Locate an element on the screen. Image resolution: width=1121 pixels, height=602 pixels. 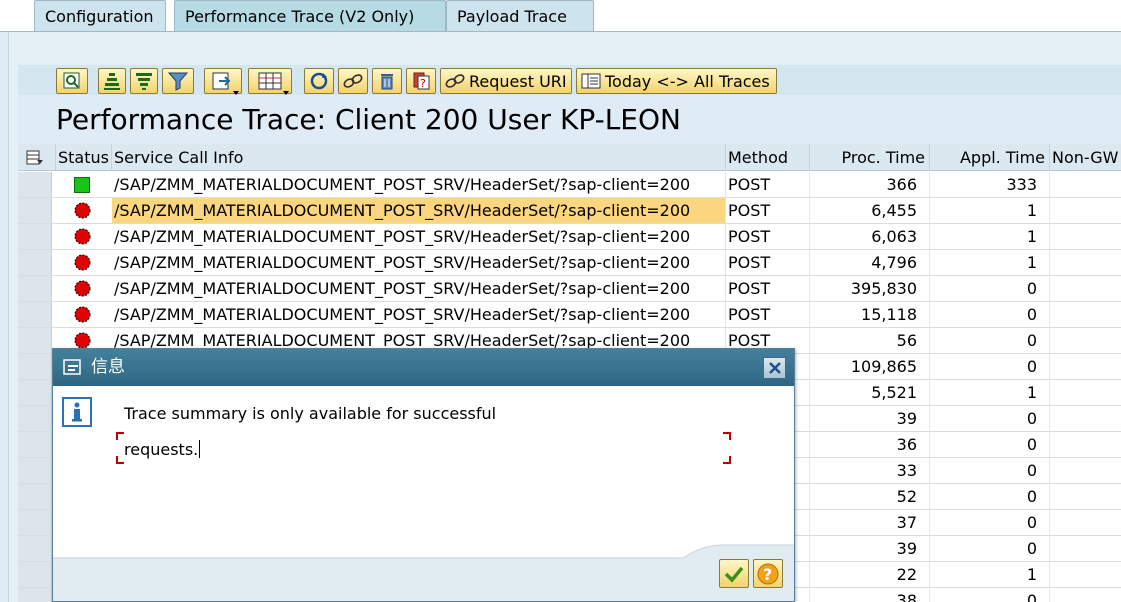
column-header-status: Status is located at coordinates (84, 157).